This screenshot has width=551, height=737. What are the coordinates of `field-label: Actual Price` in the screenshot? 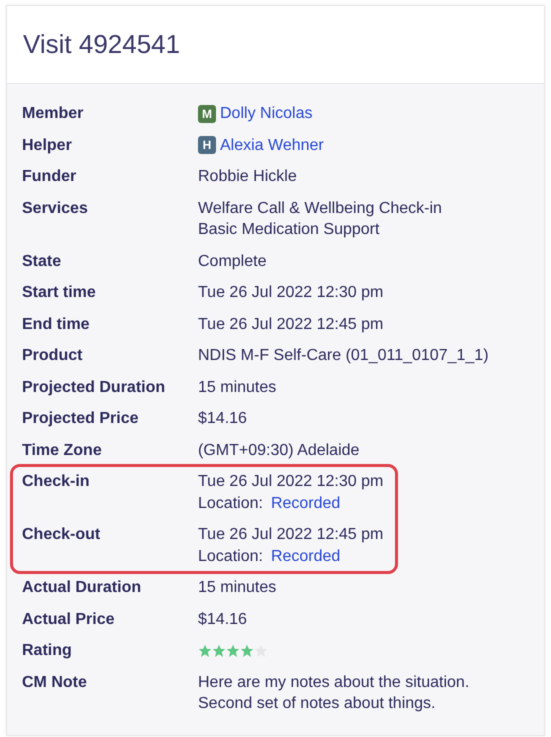 It's located at (69, 620).